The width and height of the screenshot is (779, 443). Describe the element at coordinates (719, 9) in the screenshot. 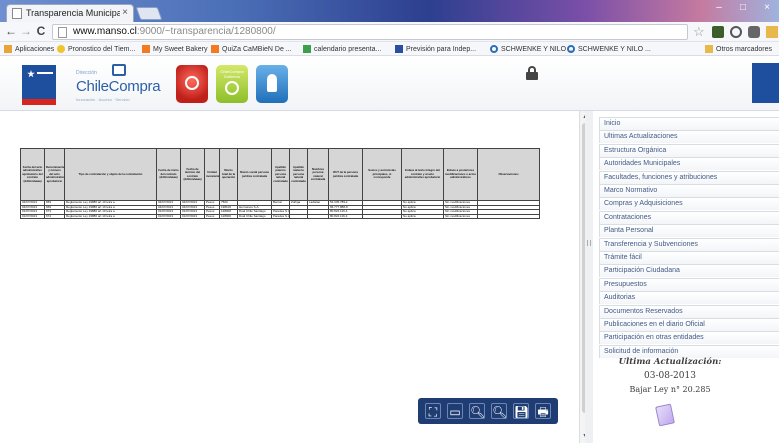

I see `minimize-button: –` at that location.